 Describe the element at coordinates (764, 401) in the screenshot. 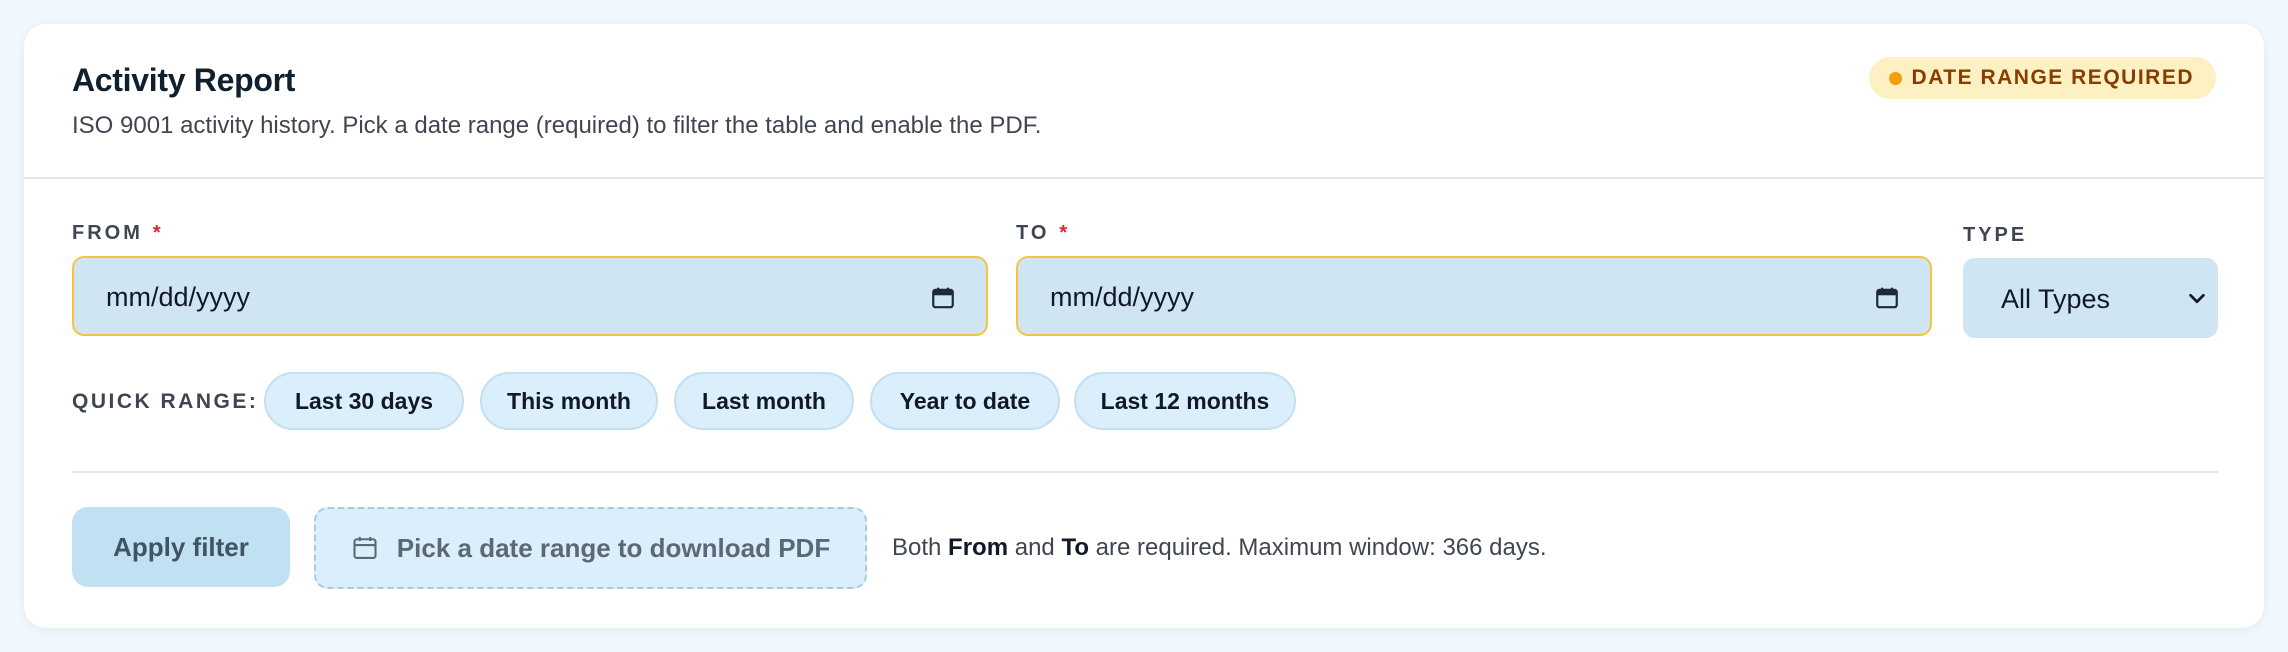

I see `quick-range-last-month: Last month` at that location.